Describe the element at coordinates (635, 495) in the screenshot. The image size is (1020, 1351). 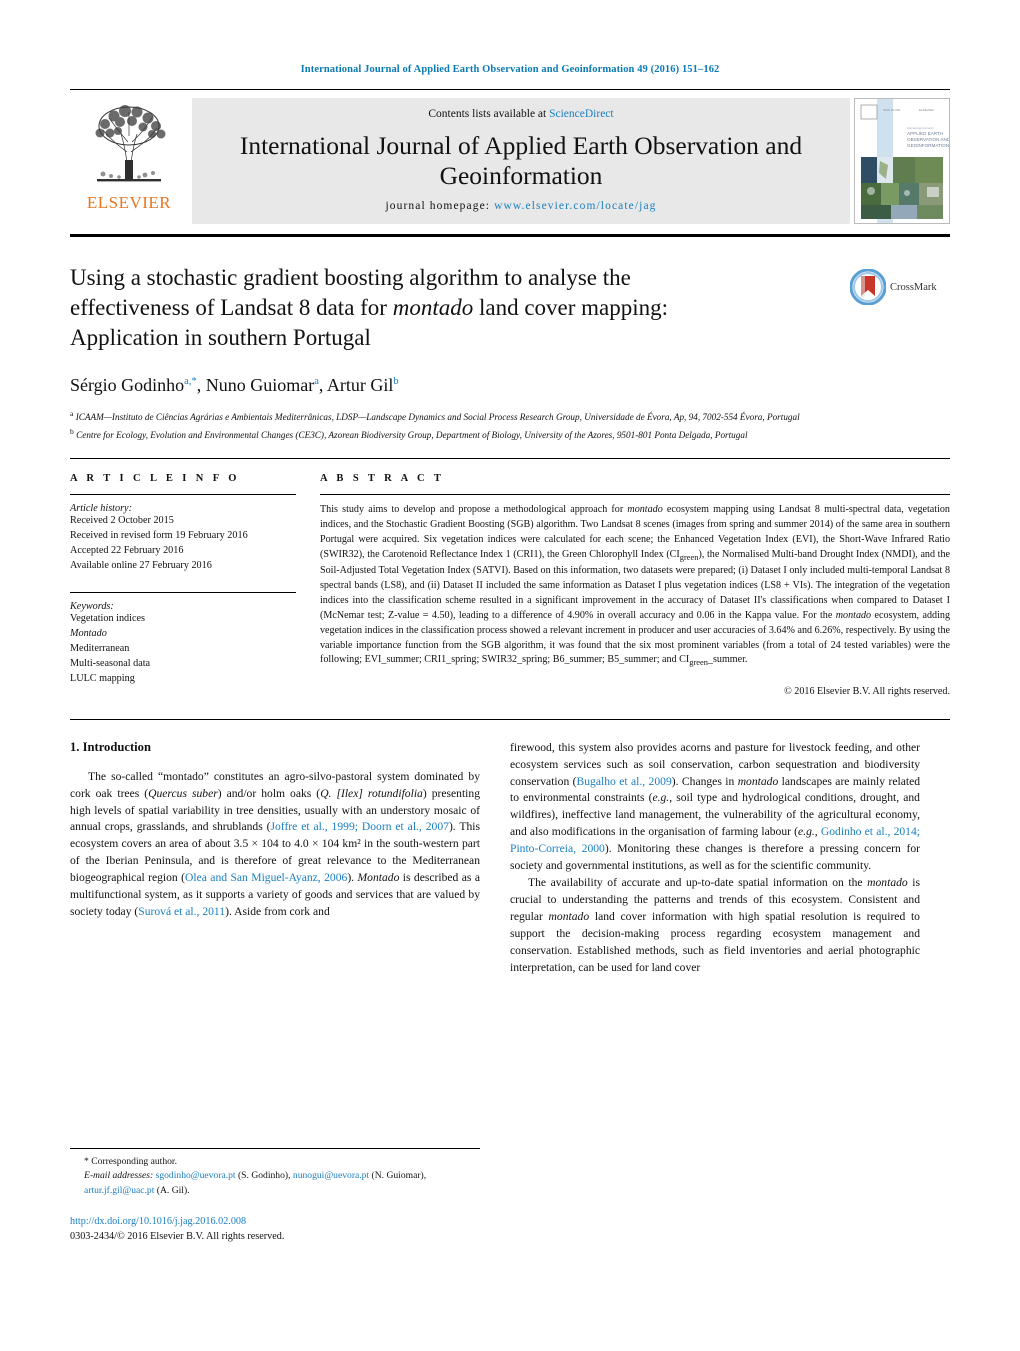
I see `abstract-rule` at that location.